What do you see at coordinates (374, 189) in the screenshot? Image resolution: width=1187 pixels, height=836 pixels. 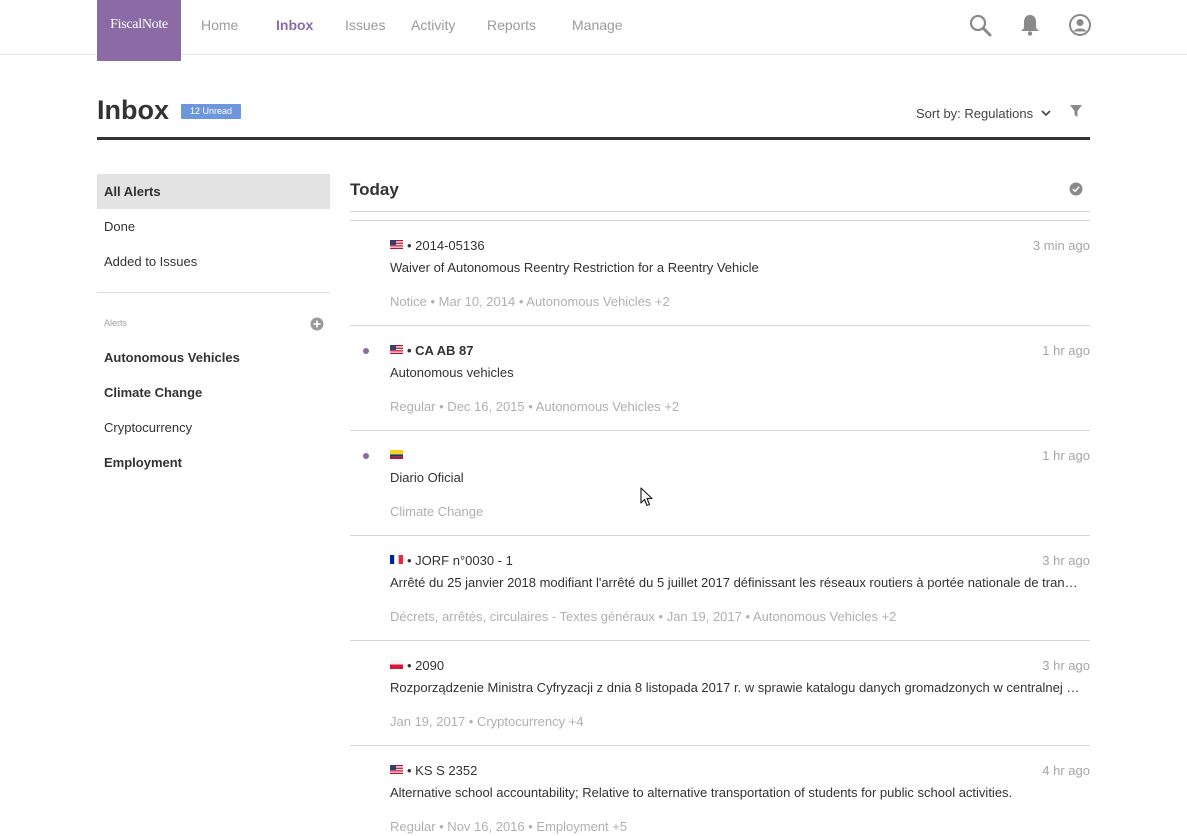 I see `feed-section-title: Today` at bounding box center [374, 189].